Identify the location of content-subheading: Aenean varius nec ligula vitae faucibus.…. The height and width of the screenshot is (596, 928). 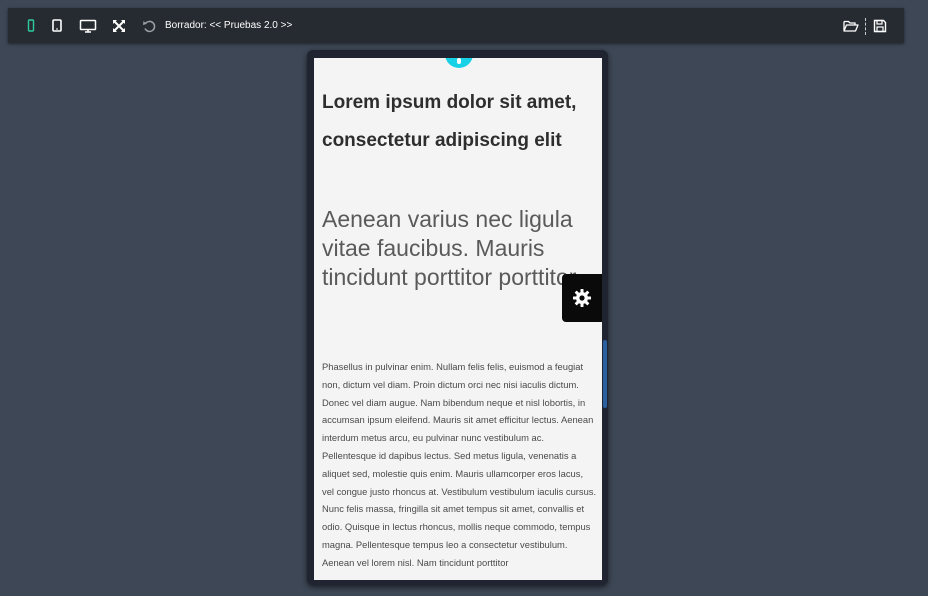
(458, 248).